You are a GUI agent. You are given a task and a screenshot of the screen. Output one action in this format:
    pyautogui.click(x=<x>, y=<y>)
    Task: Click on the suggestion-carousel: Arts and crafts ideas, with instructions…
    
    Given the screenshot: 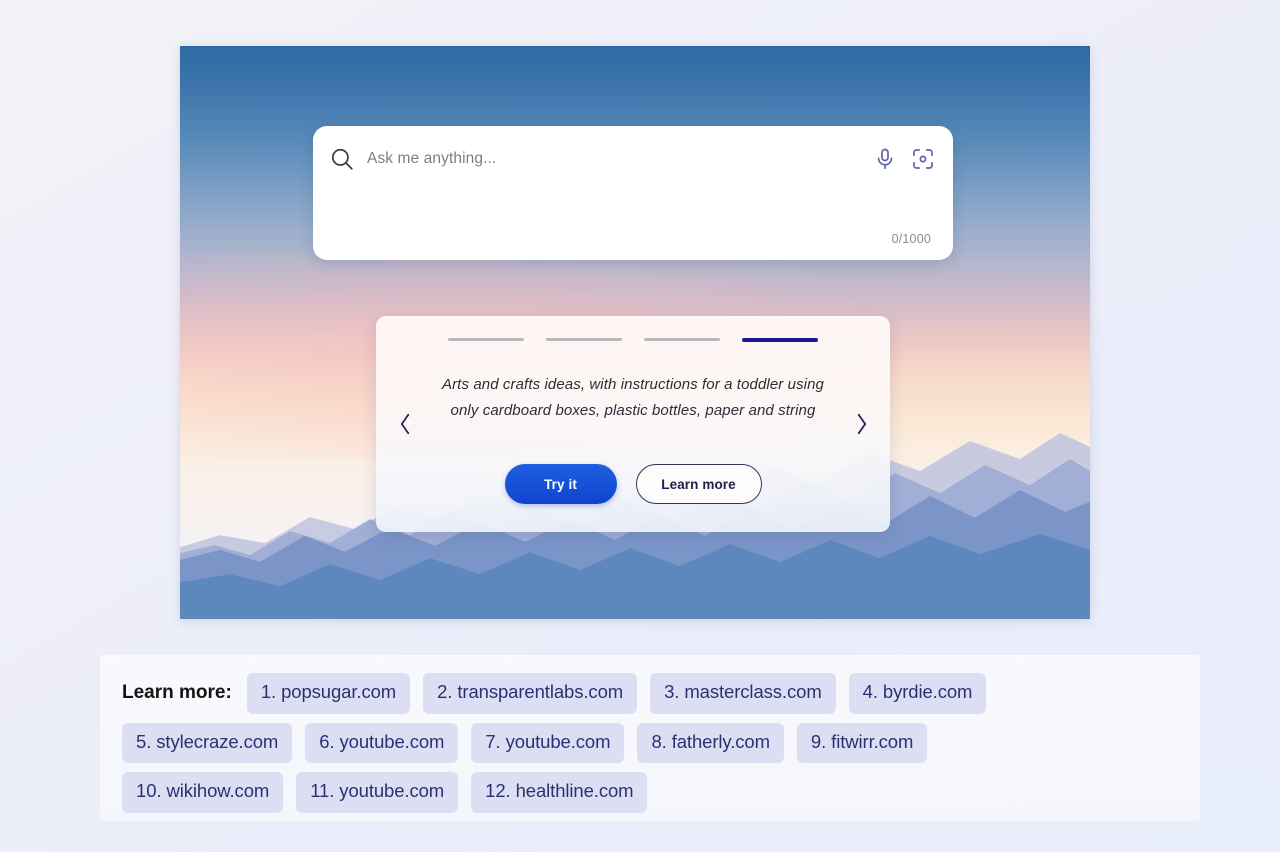 What is the action you would take?
    pyautogui.click(x=633, y=424)
    